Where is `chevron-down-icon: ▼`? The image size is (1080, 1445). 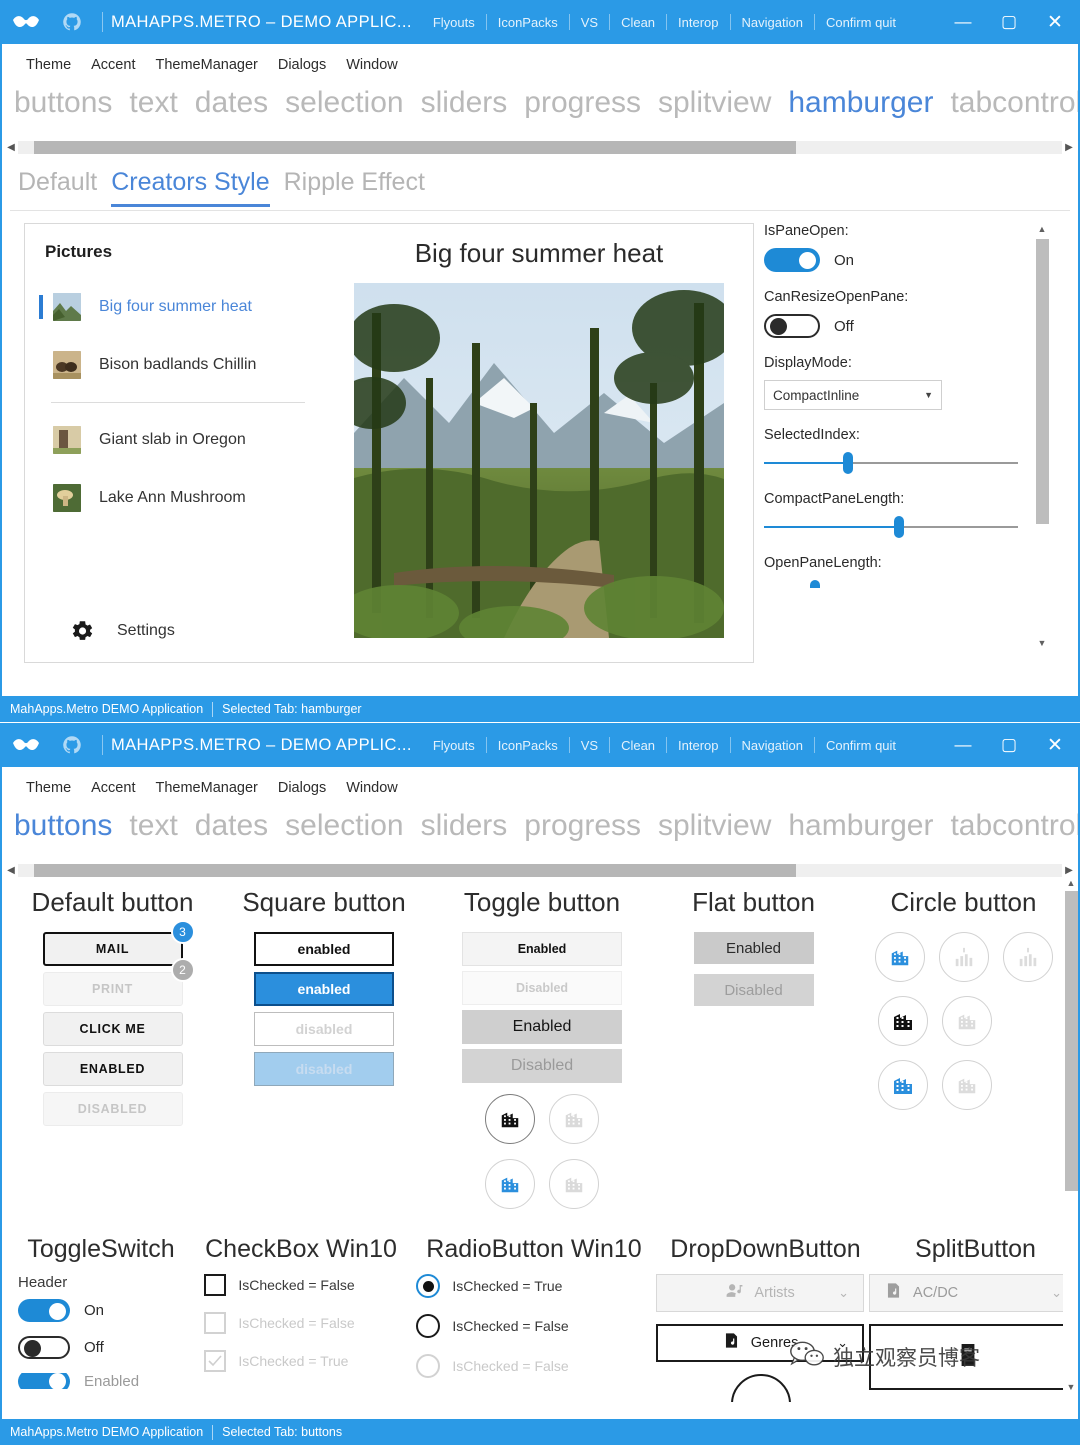
chevron-down-icon: ▼ is located at coordinates (928, 395).